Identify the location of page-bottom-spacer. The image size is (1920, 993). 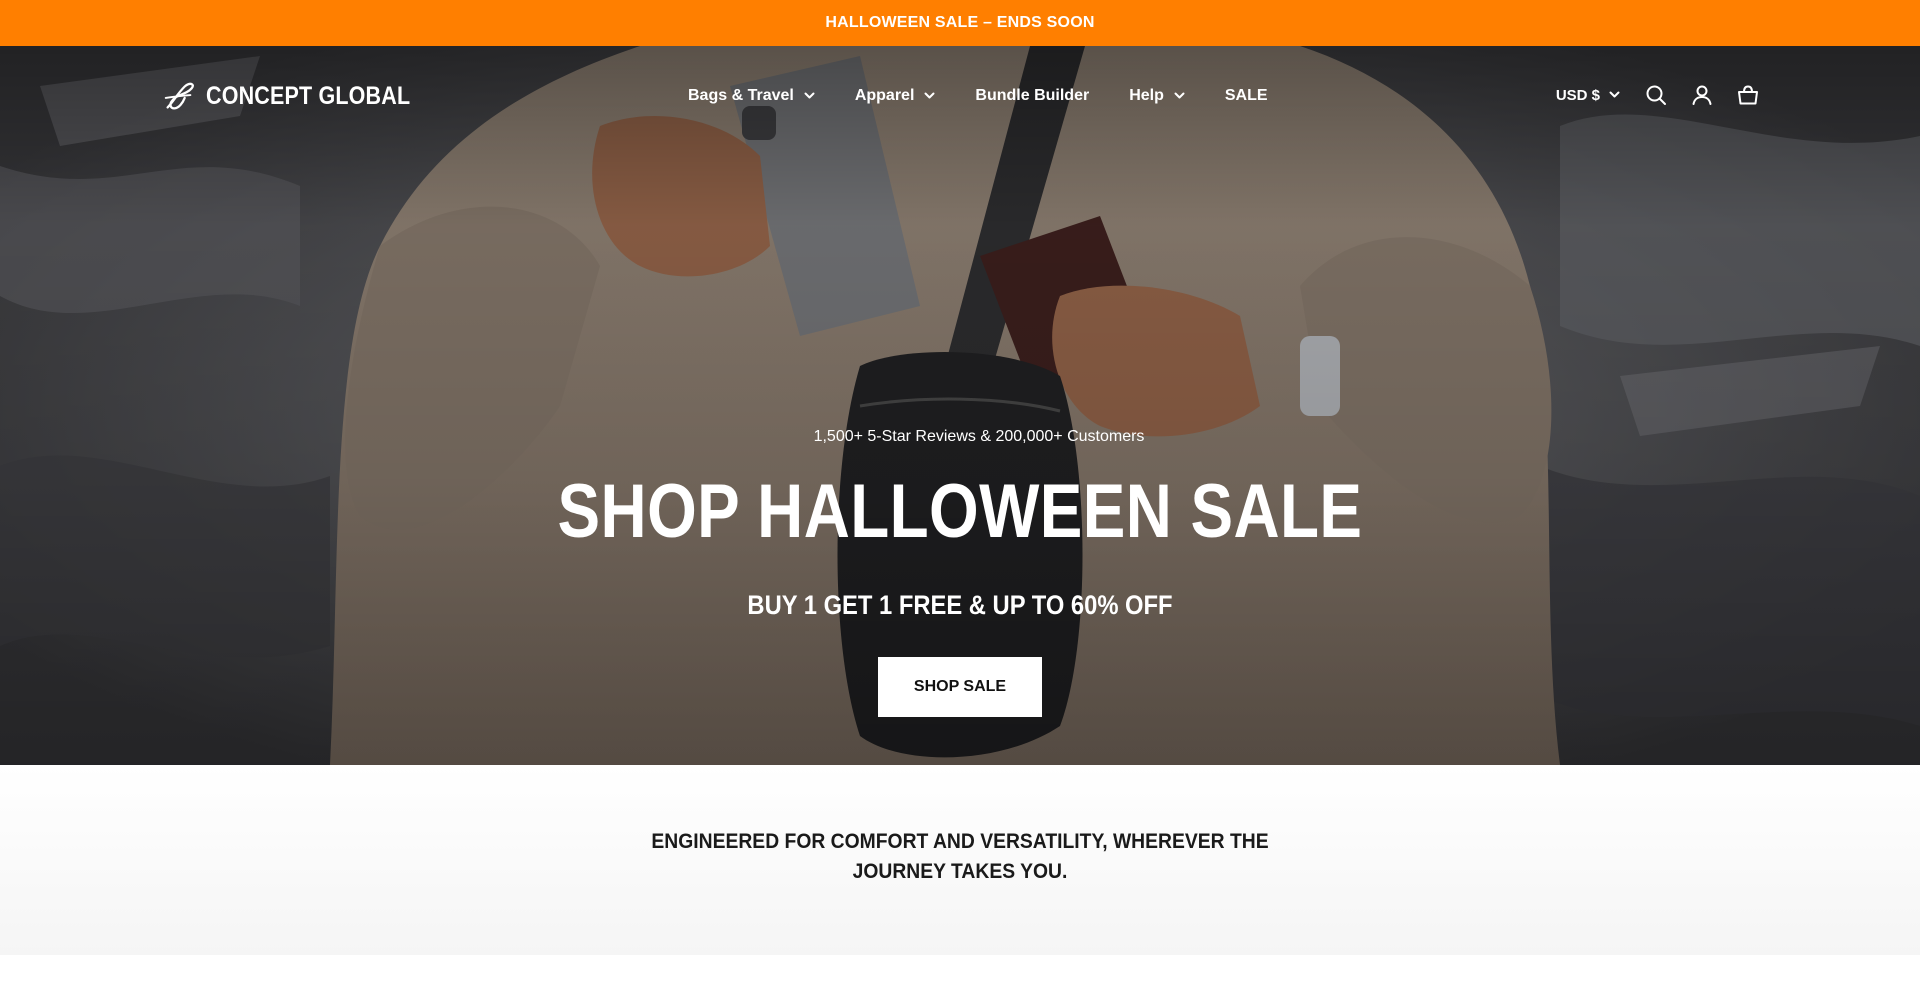
(960, 974).